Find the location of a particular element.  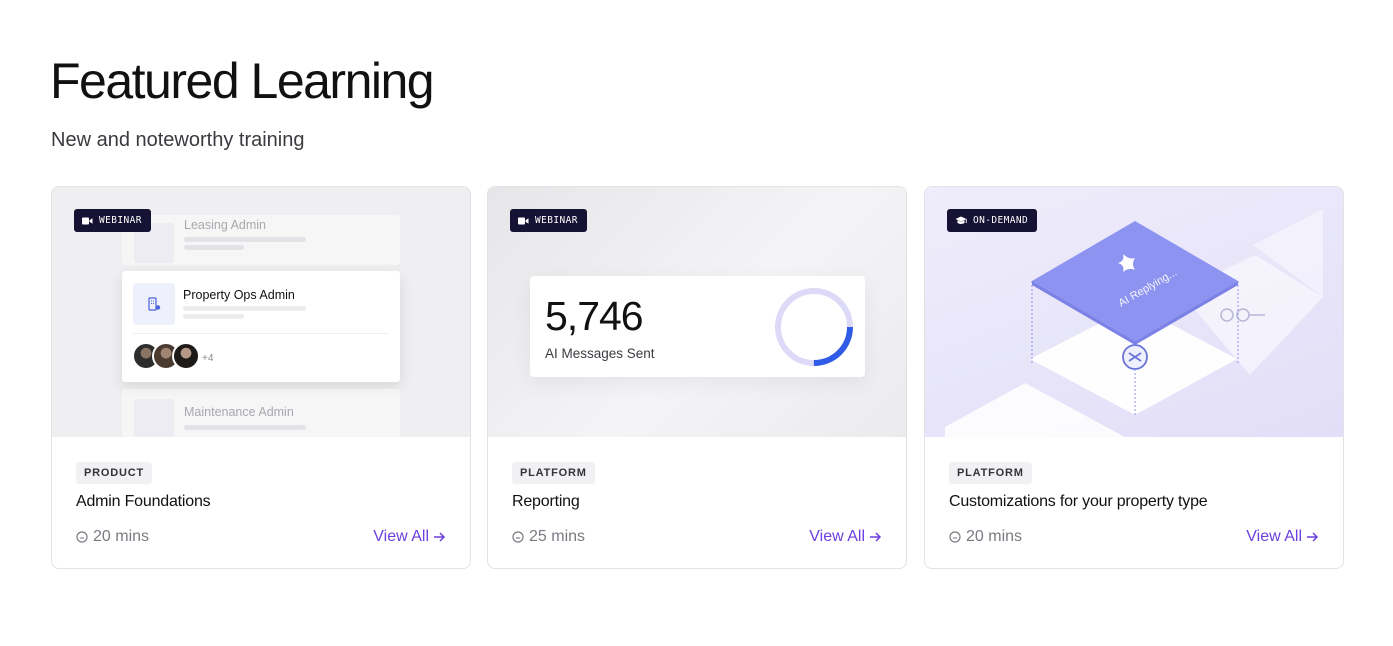

ghost-role-card-top: Leasing Admin is located at coordinates (261, 240).